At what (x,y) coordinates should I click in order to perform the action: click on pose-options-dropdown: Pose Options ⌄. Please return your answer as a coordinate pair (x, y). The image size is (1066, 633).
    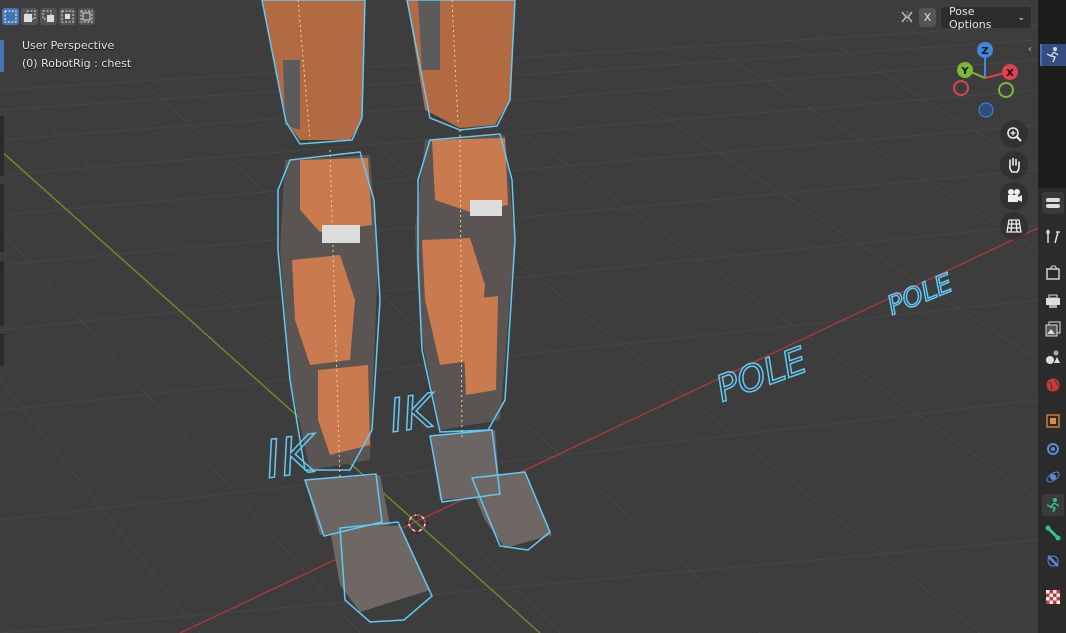
    Looking at the image, I should click on (986, 17).